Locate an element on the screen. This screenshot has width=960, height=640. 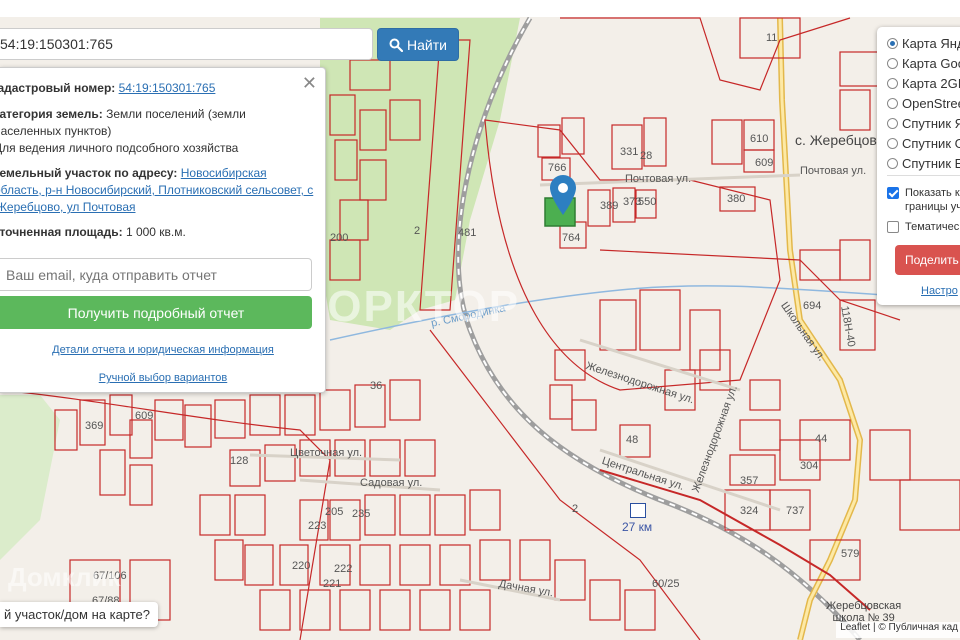
parcel-number: 223 is located at coordinates (317, 526).